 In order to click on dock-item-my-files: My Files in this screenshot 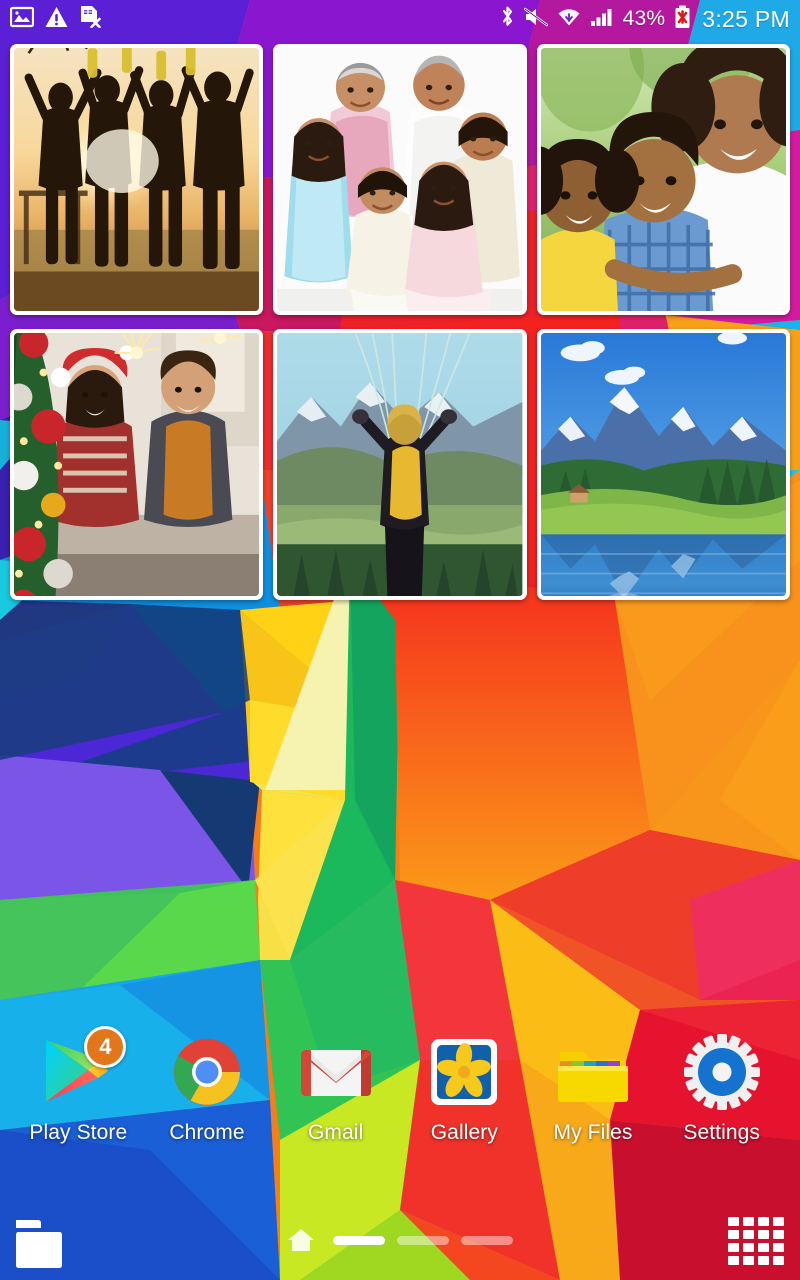, I will do `click(593, 1087)`.